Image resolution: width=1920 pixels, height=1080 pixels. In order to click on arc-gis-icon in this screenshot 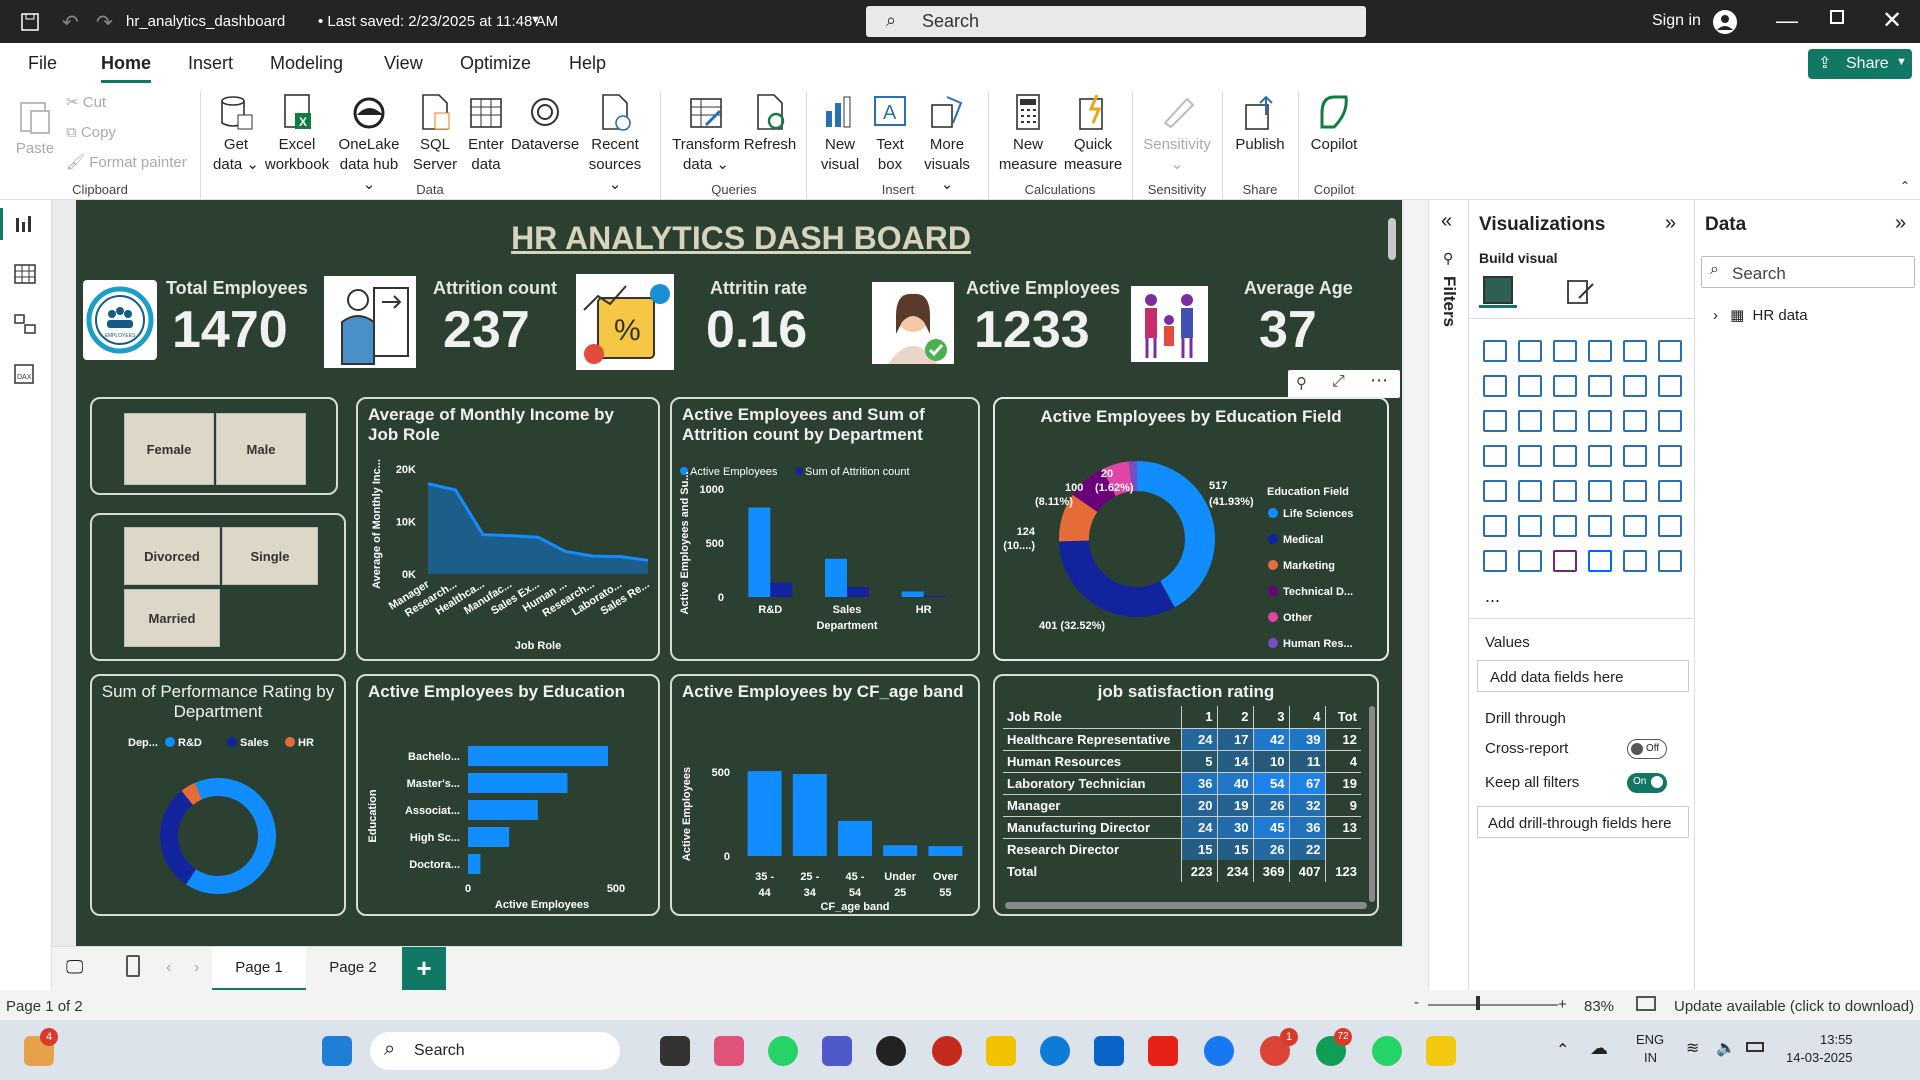, I will do `click(1670, 561)`.